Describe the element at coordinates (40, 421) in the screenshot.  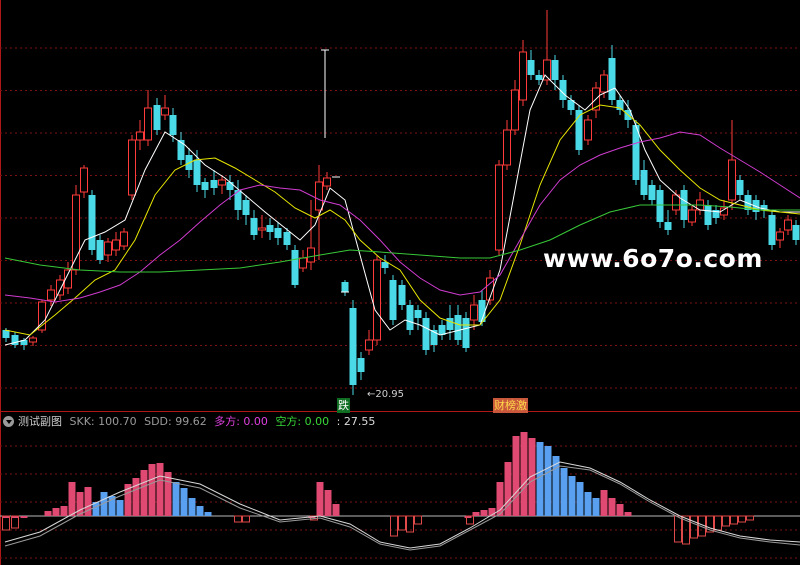
I see `indicator-name: 测试副图` at that location.